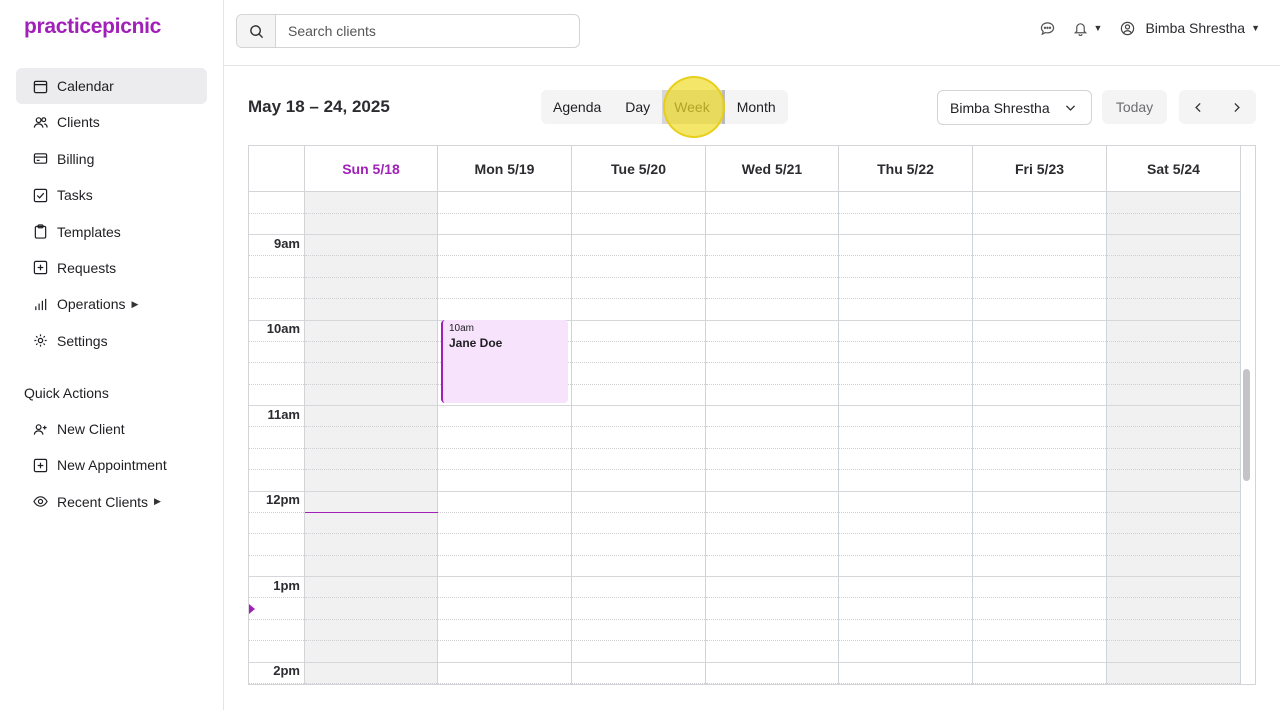  What do you see at coordinates (1040, 438) in the screenshot?
I see `day-column-fri` at bounding box center [1040, 438].